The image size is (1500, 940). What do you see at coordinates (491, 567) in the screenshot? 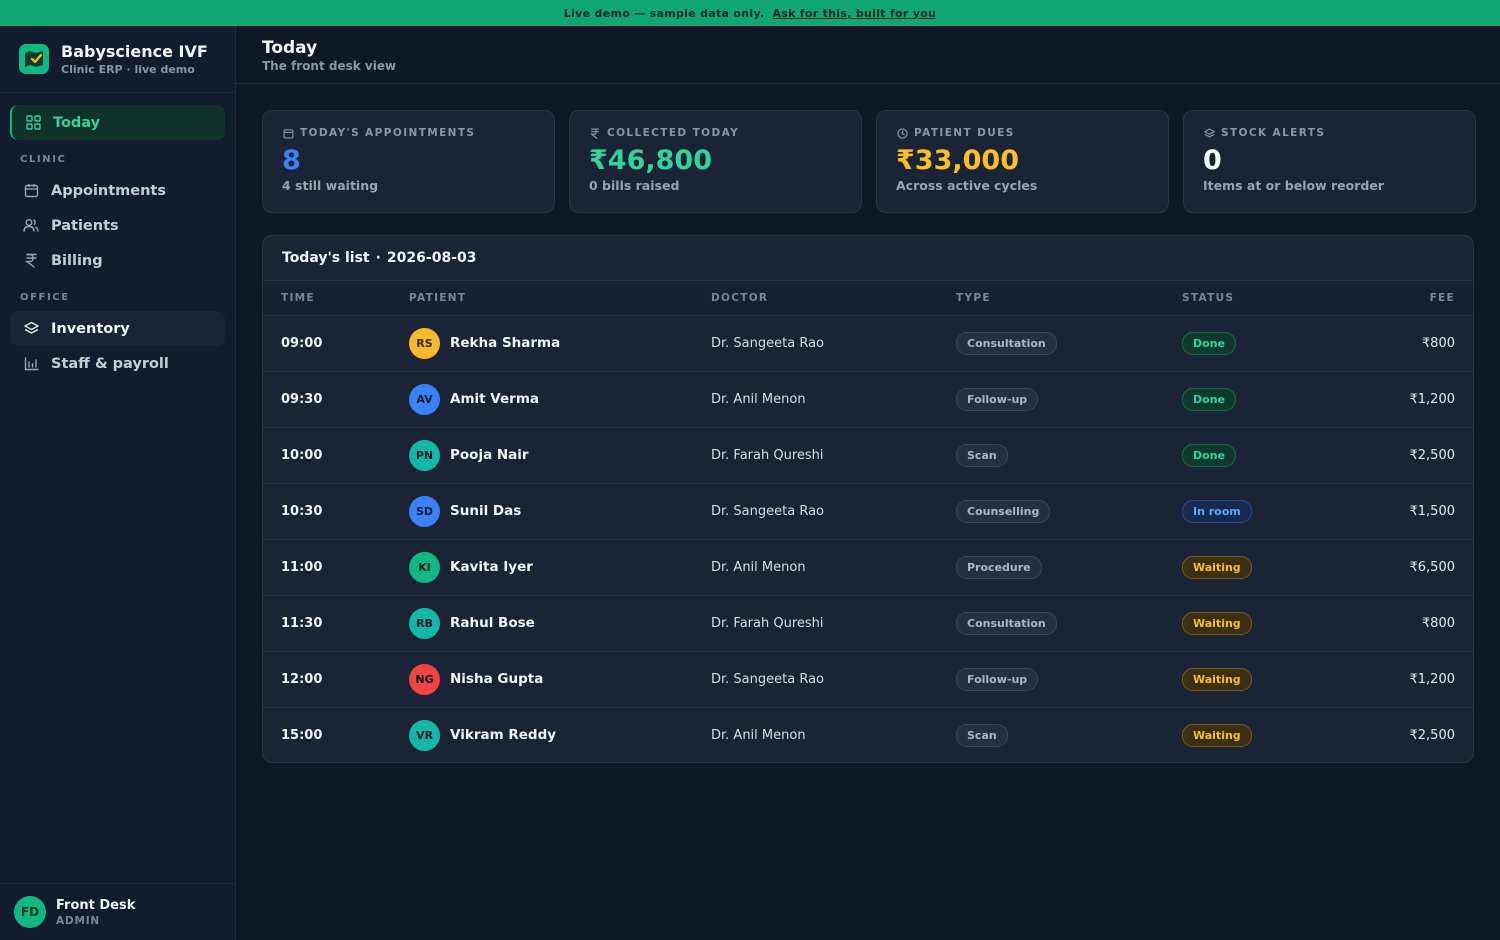
I see `patient-name: Kavita Iyer` at bounding box center [491, 567].